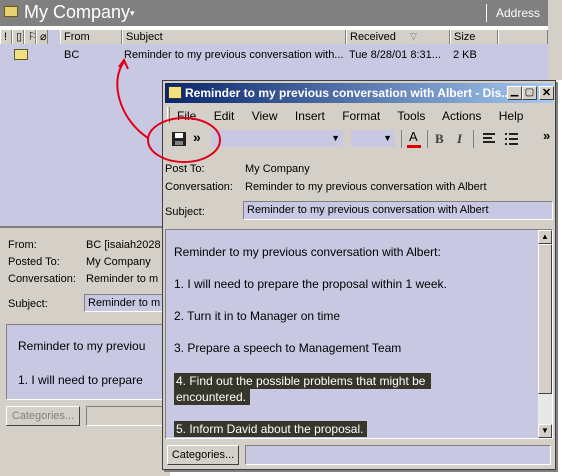 The image size is (562, 476). What do you see at coordinates (168, 110) in the screenshot?
I see `annotation-overlay` at bounding box center [168, 110].